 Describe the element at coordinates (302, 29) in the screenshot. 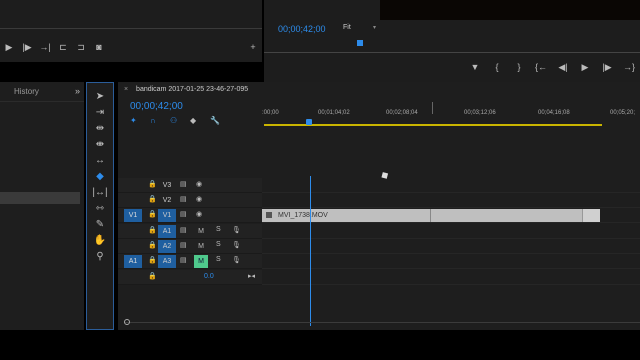

I see `program-timecode: 00;00;42;00` at that location.